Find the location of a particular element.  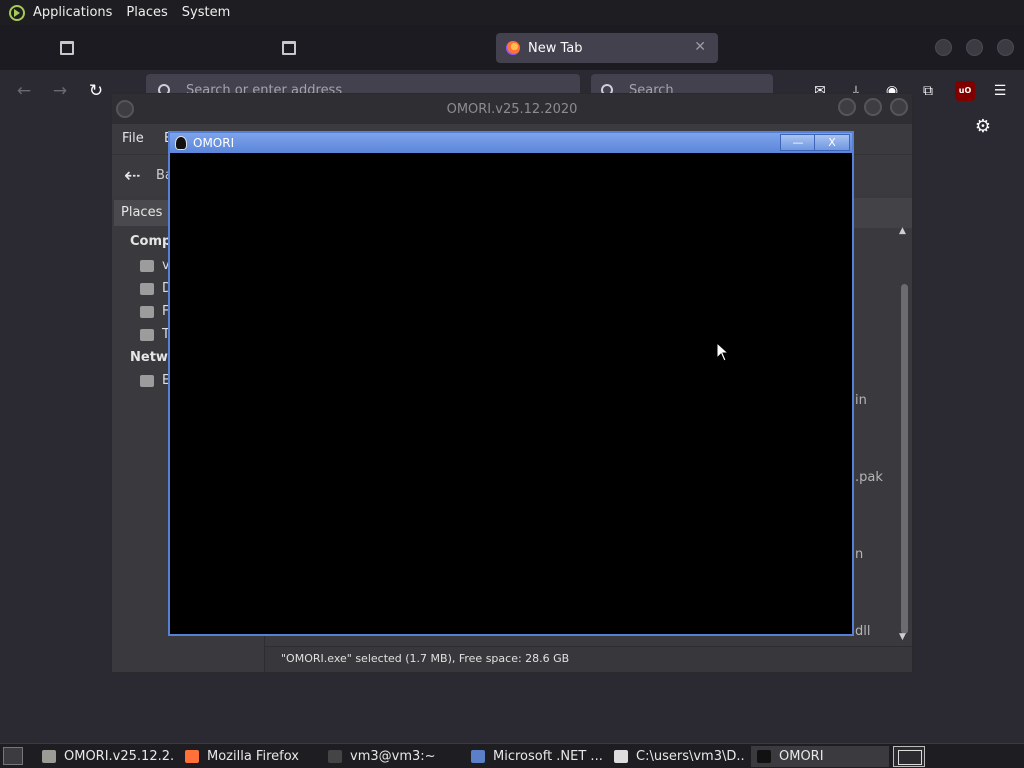

file-name-fragment: n is located at coordinates (859, 554).